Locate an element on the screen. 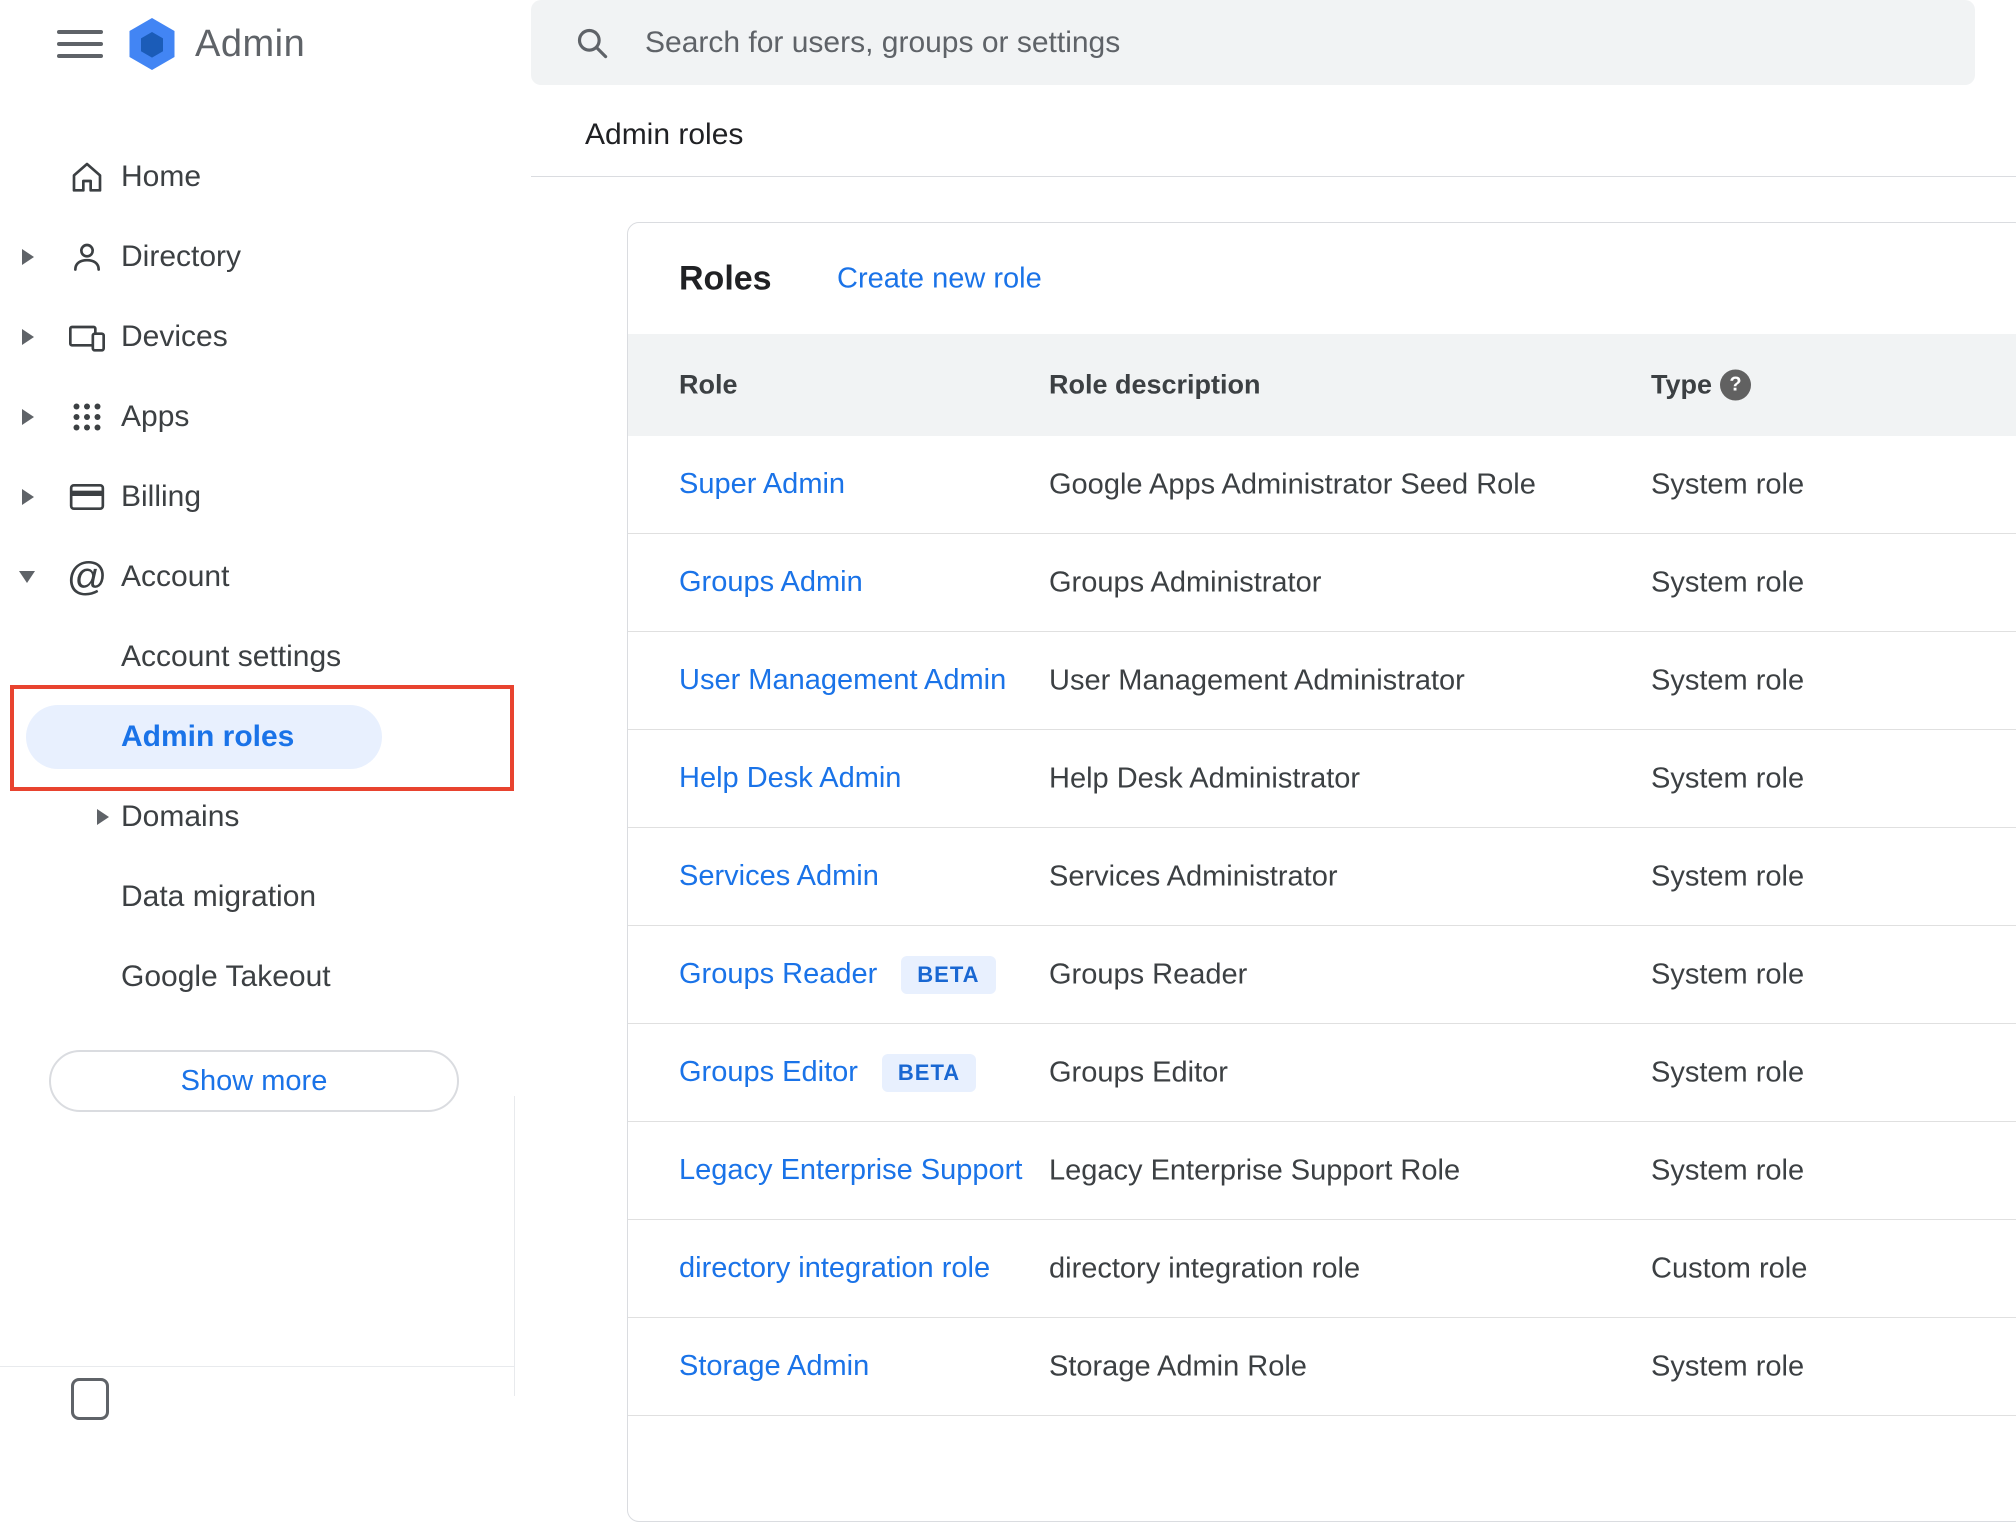 Image resolution: width=2016 pixels, height=1522 pixels. partial-bottom-icon is located at coordinates (90, 1399).